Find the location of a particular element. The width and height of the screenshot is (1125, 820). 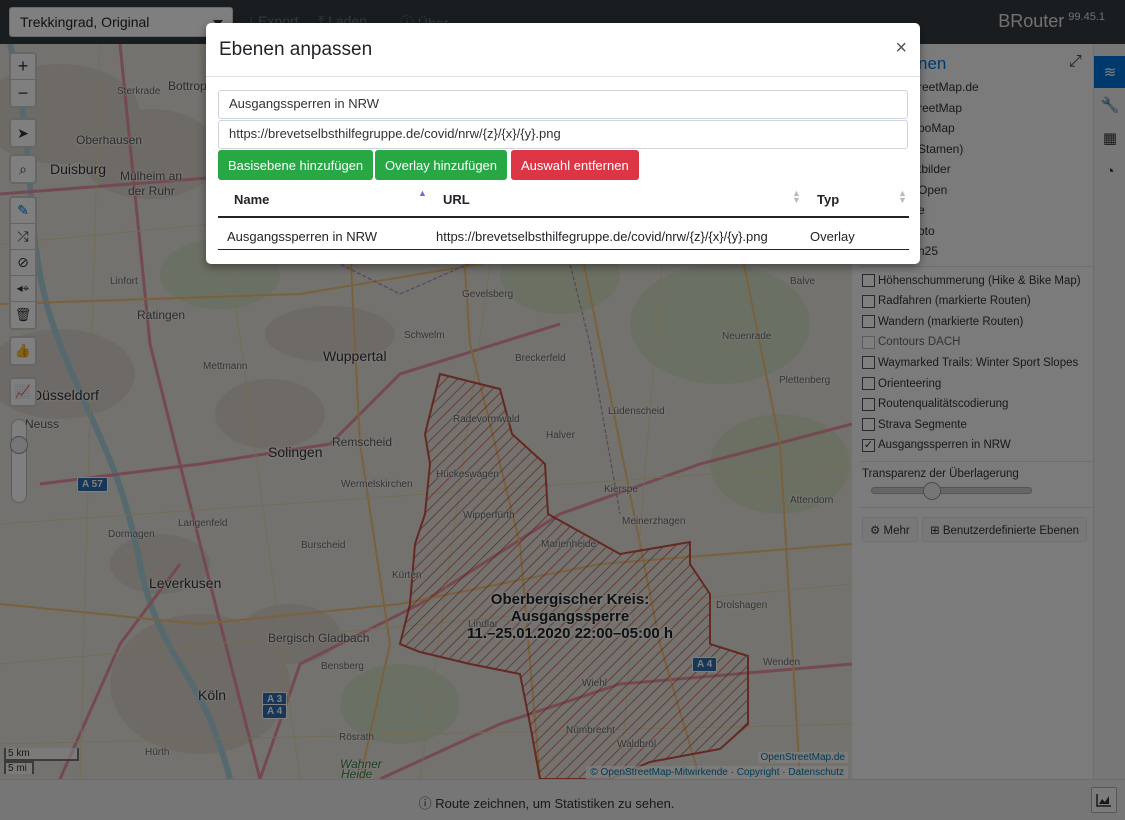

table-header-border is located at coordinates (563, 217).